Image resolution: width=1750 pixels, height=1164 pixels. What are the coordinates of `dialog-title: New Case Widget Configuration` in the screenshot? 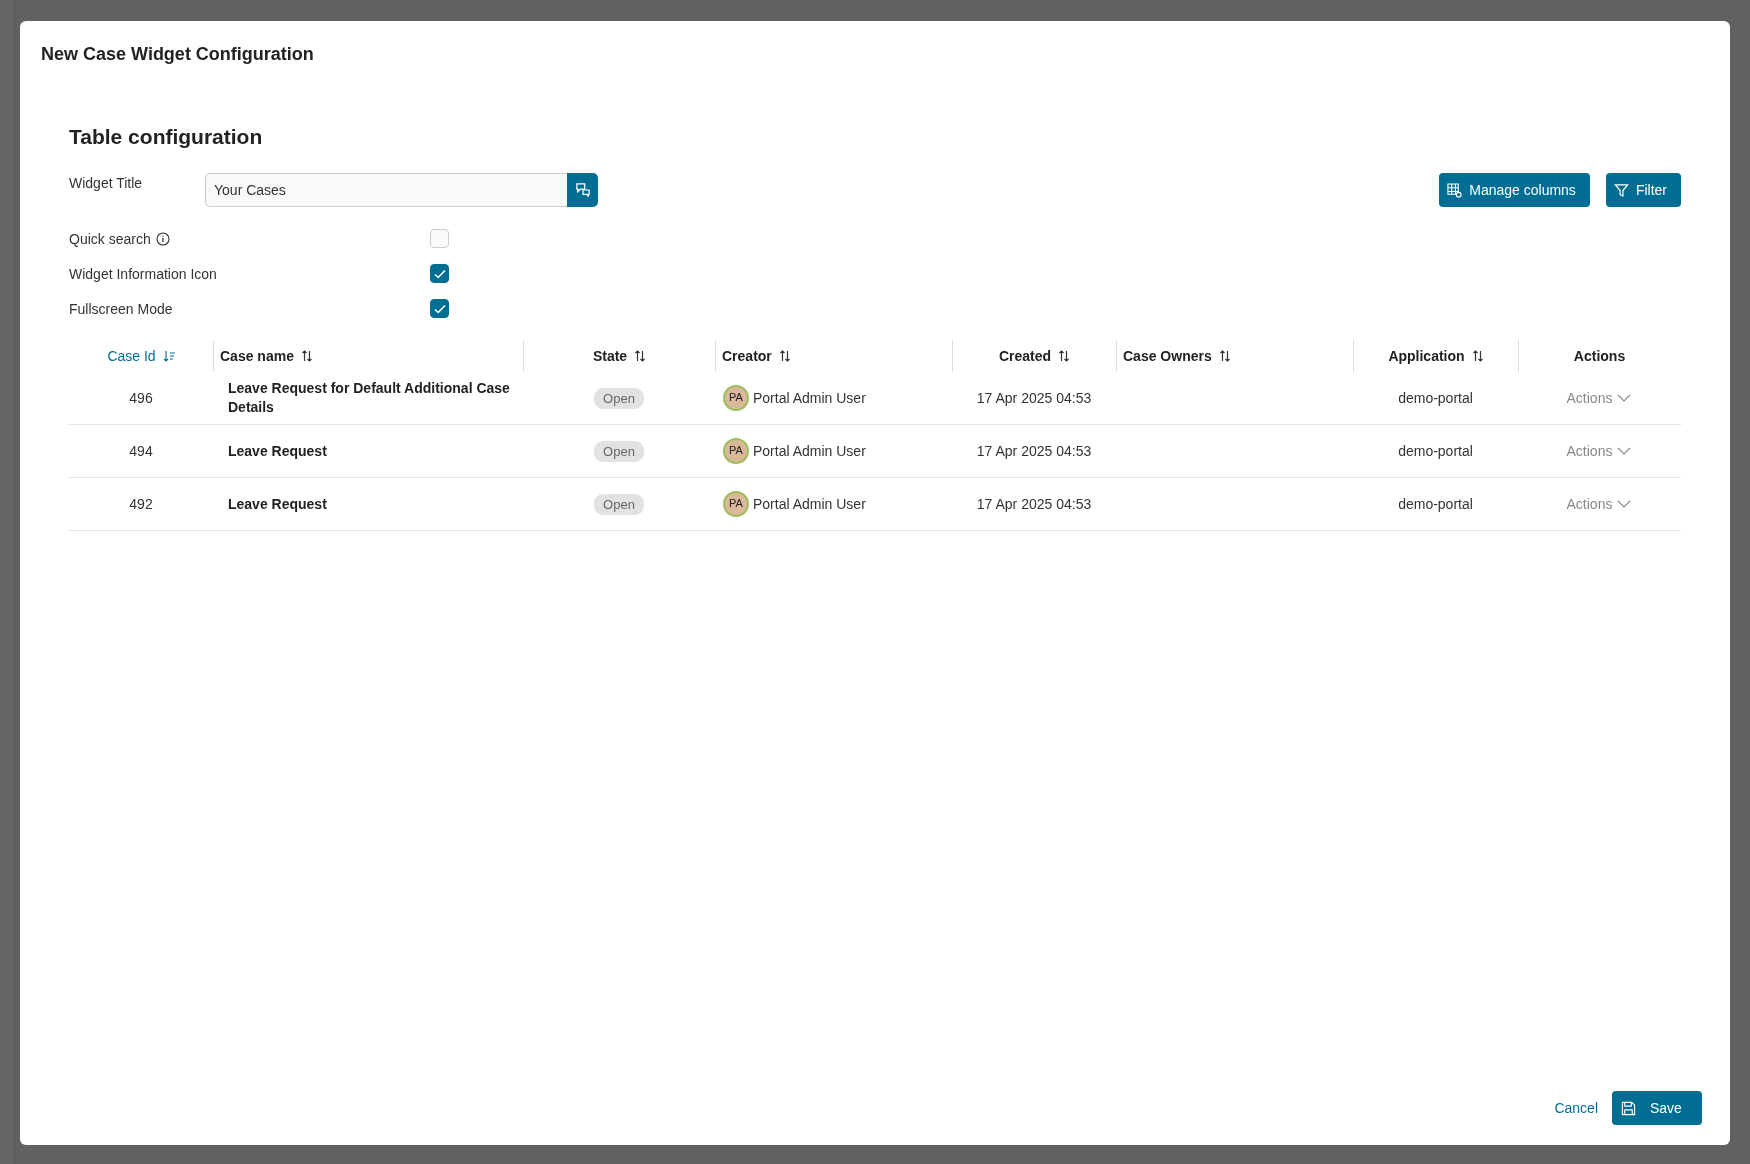 It's located at (177, 54).